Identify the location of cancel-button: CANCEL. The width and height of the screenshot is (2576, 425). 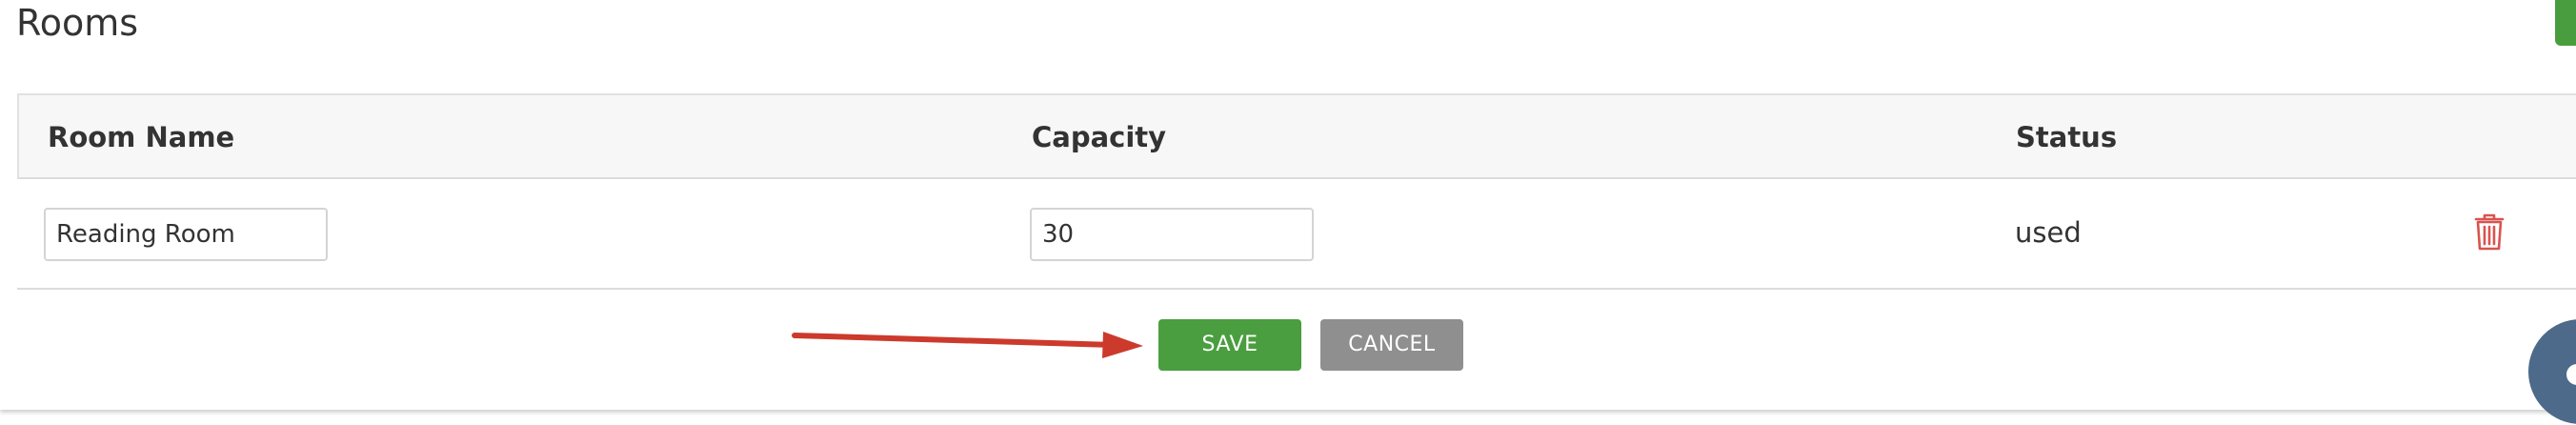
(1392, 345).